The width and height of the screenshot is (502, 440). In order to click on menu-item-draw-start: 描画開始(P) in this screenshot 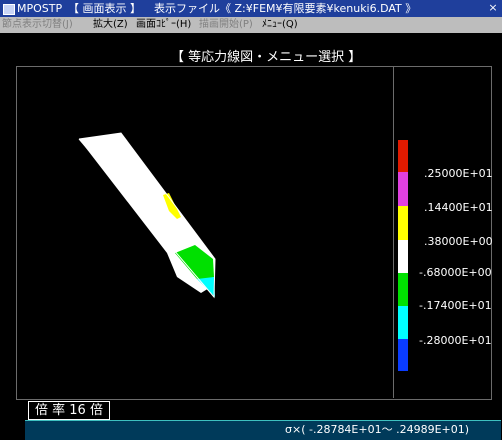, I will do `click(226, 25)`.